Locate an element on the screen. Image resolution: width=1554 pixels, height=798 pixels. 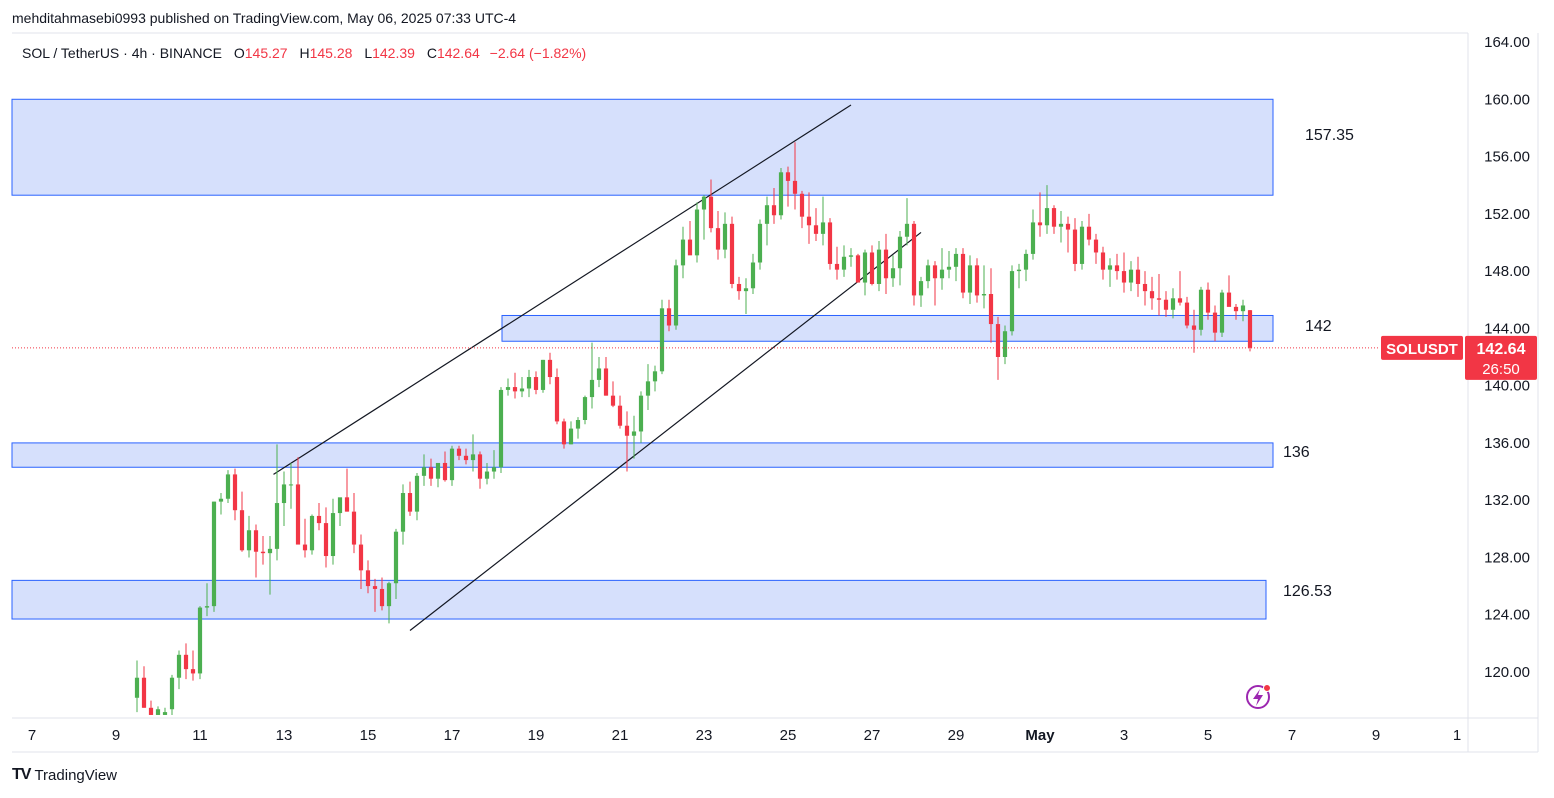
lightning-icon is located at coordinates (1258, 696).